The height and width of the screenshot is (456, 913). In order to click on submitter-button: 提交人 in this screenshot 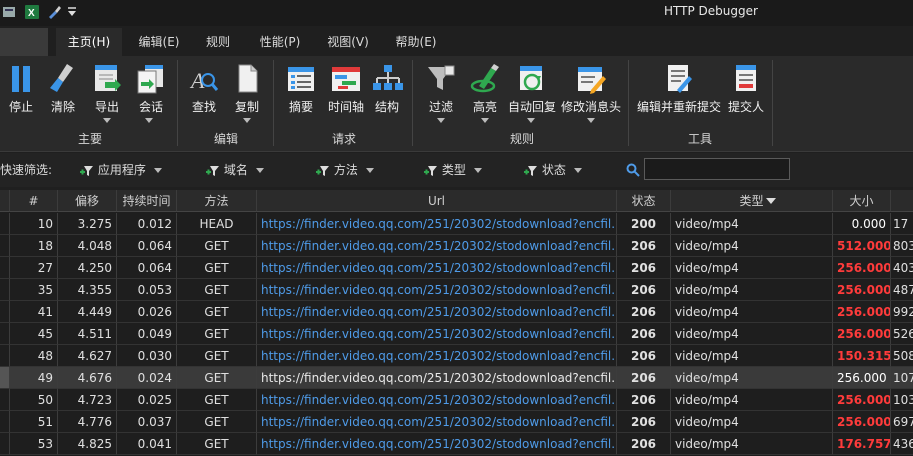, I will do `click(746, 88)`.